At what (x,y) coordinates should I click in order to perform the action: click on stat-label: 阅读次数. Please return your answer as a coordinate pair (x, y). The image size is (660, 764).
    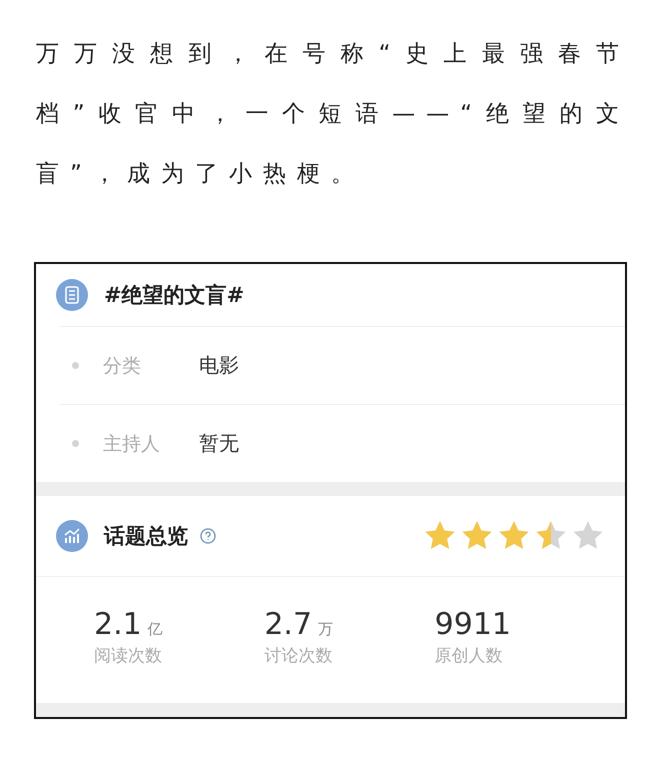
    Looking at the image, I should click on (128, 656).